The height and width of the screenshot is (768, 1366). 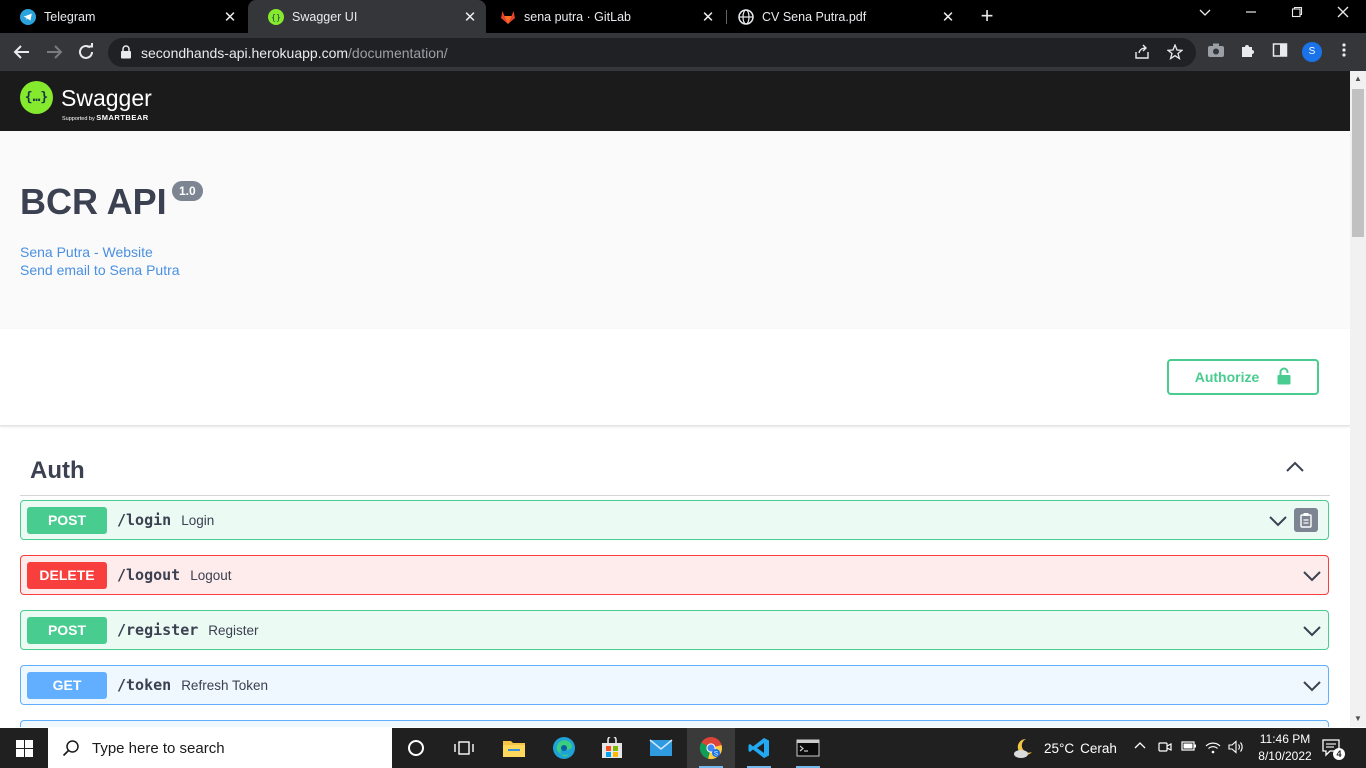 What do you see at coordinates (1343, 13) in the screenshot?
I see `close-window-button` at bounding box center [1343, 13].